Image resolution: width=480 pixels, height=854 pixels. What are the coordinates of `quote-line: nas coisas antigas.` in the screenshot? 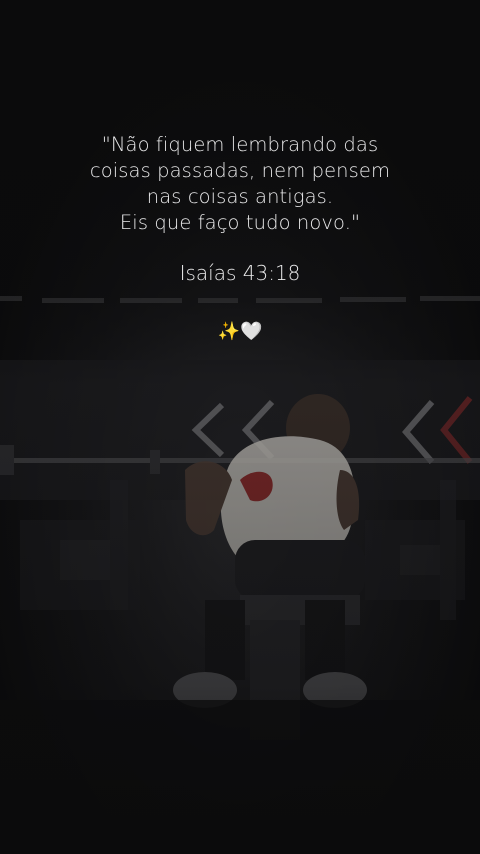 It's located at (240, 196).